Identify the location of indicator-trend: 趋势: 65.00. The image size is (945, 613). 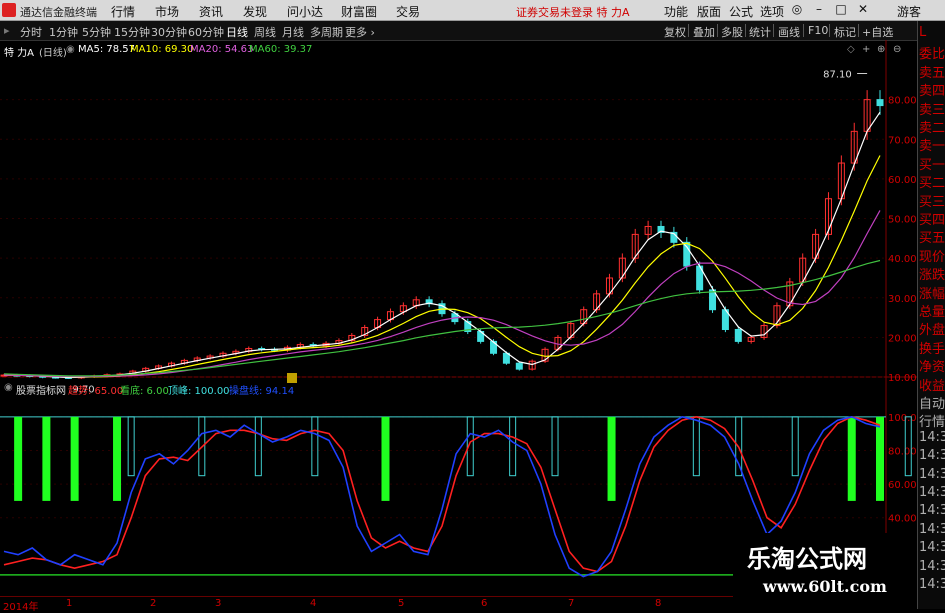
(96, 391).